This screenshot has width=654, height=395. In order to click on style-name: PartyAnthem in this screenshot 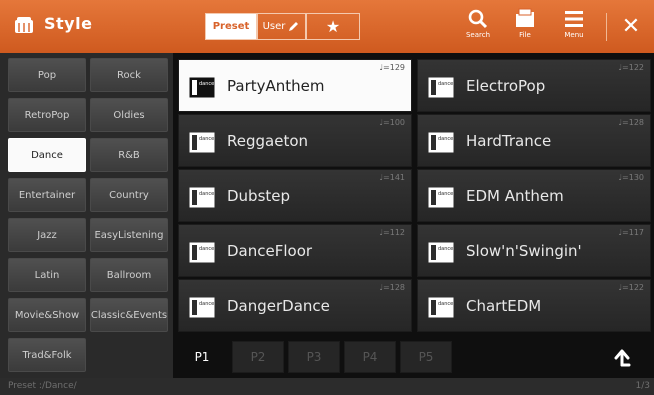, I will do `click(276, 86)`.